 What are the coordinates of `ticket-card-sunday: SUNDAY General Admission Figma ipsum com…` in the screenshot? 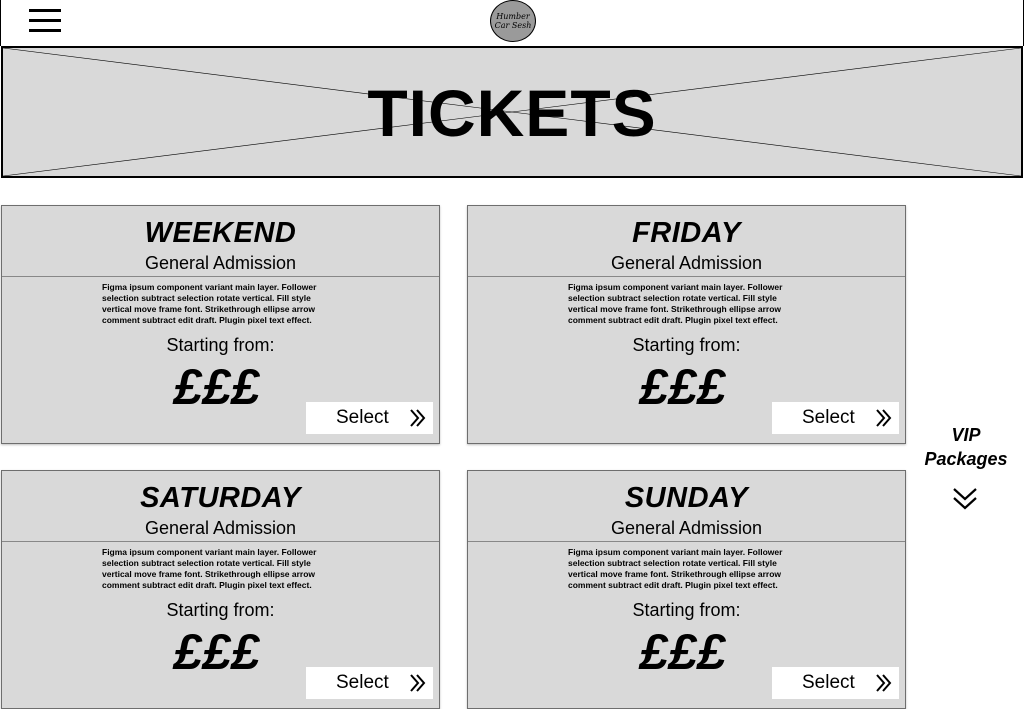 It's located at (686, 589).